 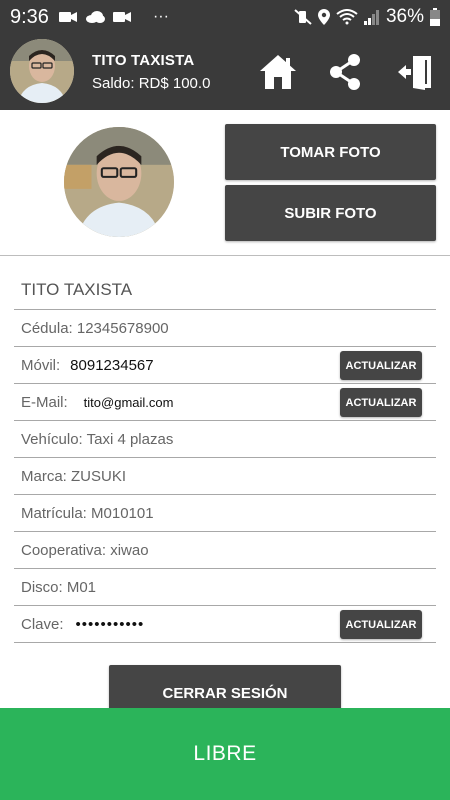 I want to click on clock: 9:36, so click(x=29, y=16).